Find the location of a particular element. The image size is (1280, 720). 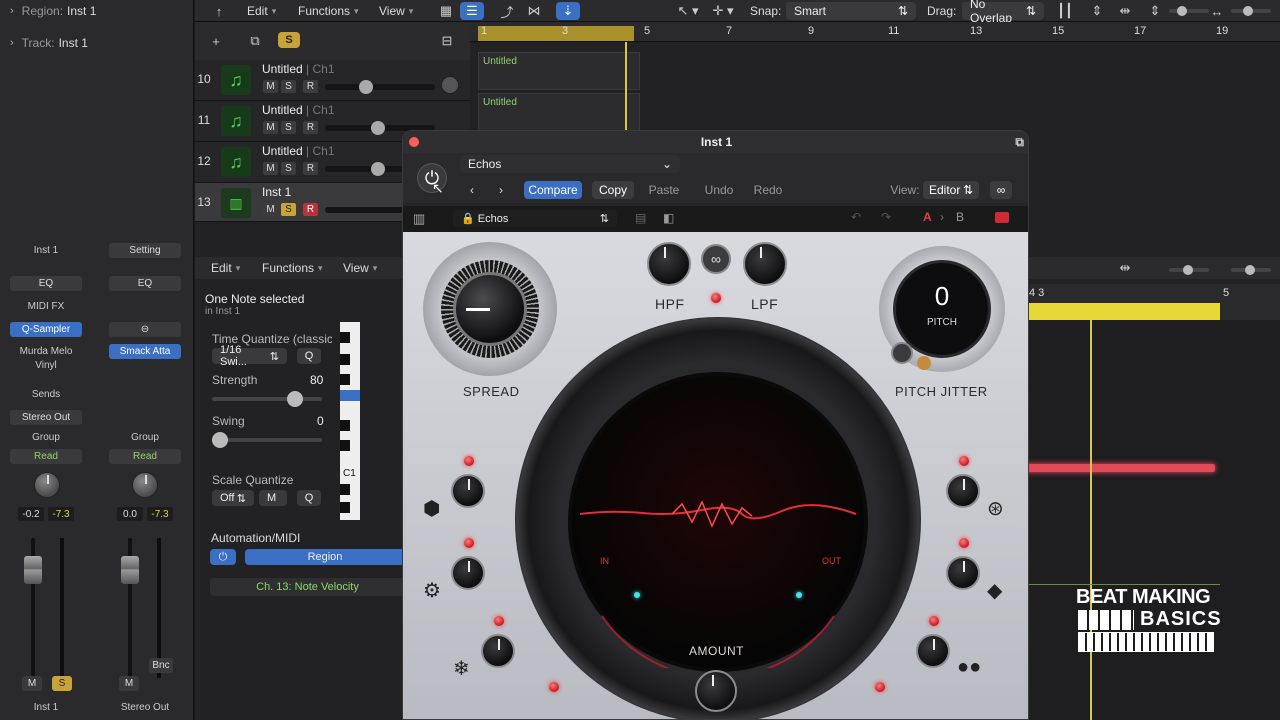

track-name: Inst 1 is located at coordinates (276, 192).